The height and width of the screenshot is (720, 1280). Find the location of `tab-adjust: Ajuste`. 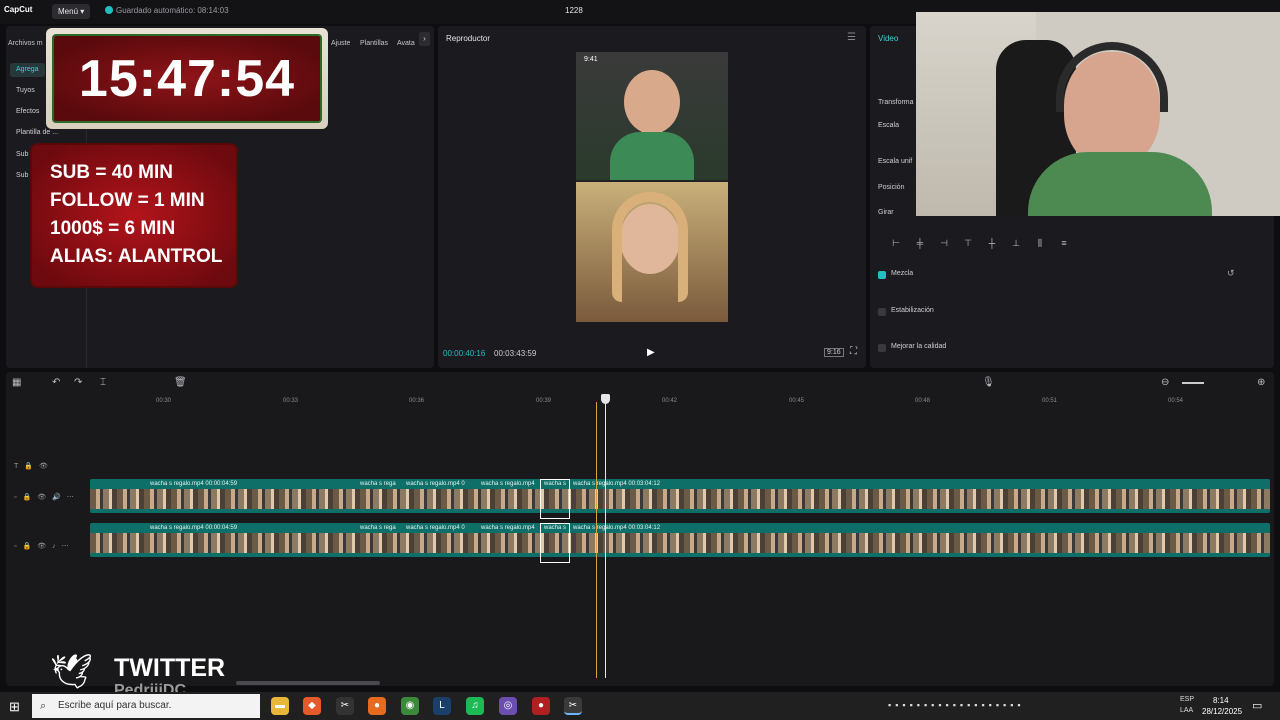

tab-adjust: Ajuste is located at coordinates (340, 43).